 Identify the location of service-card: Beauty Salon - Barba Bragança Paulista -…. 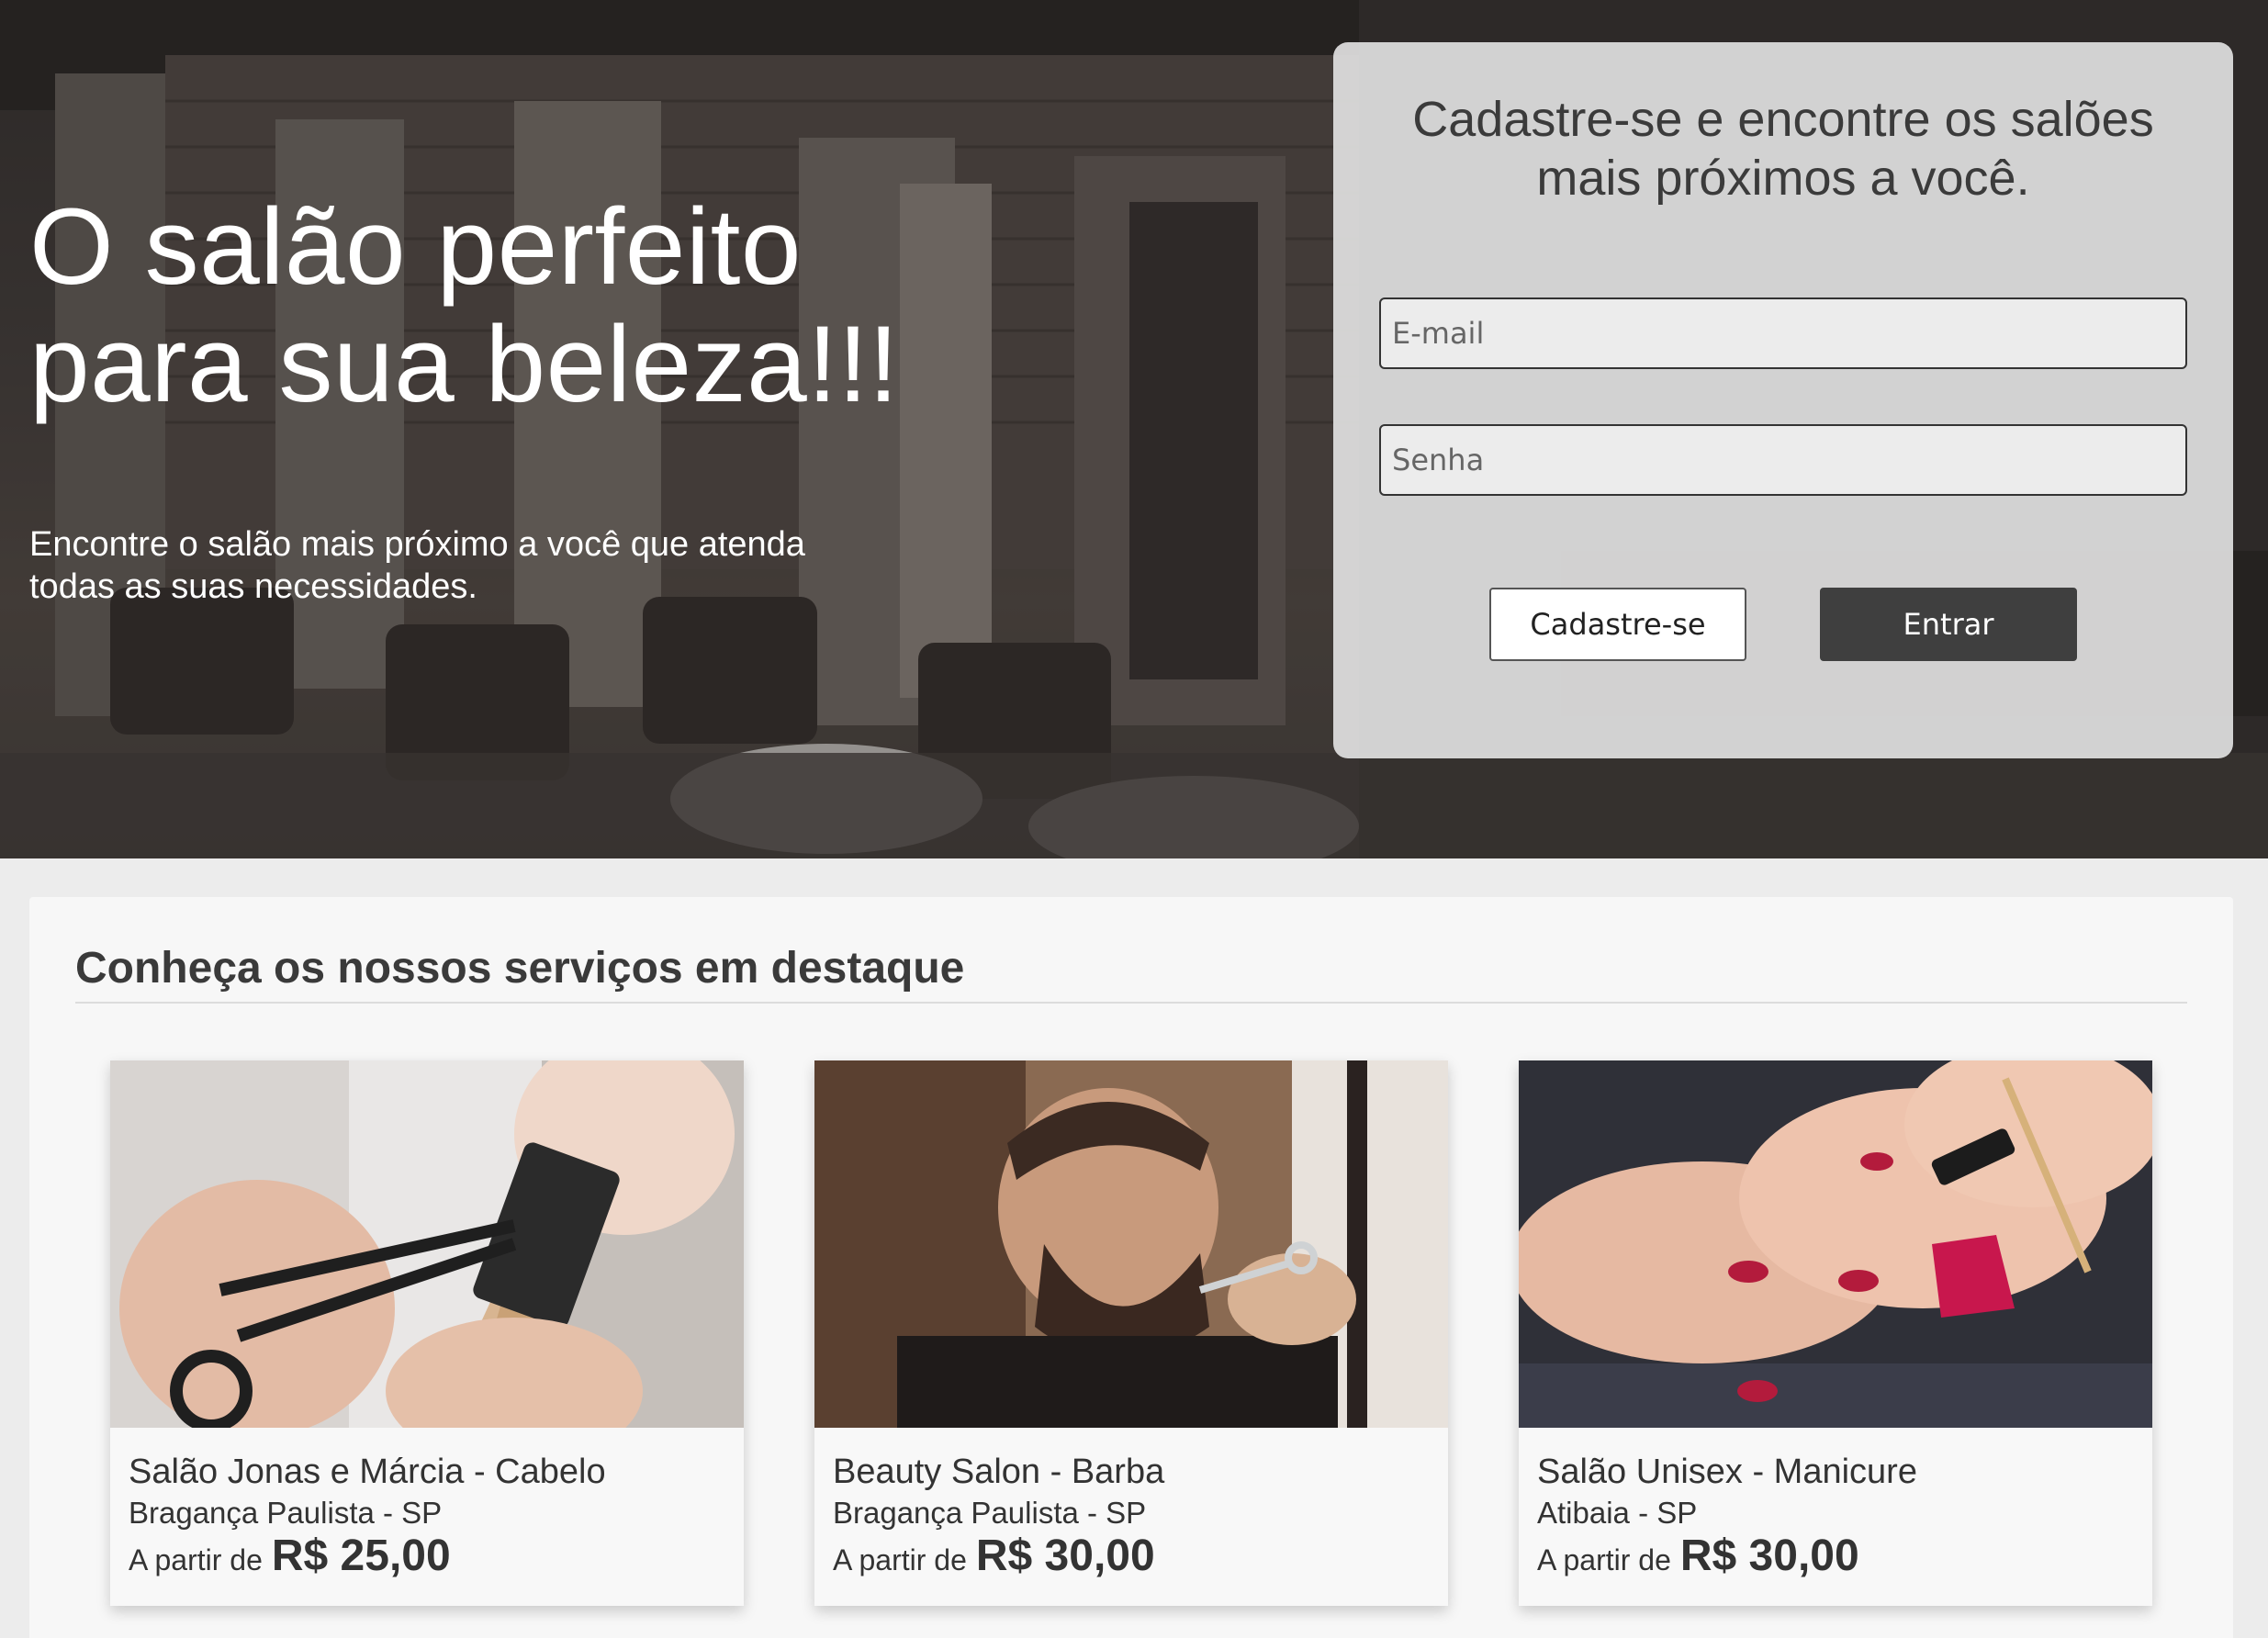
(1131, 1333).